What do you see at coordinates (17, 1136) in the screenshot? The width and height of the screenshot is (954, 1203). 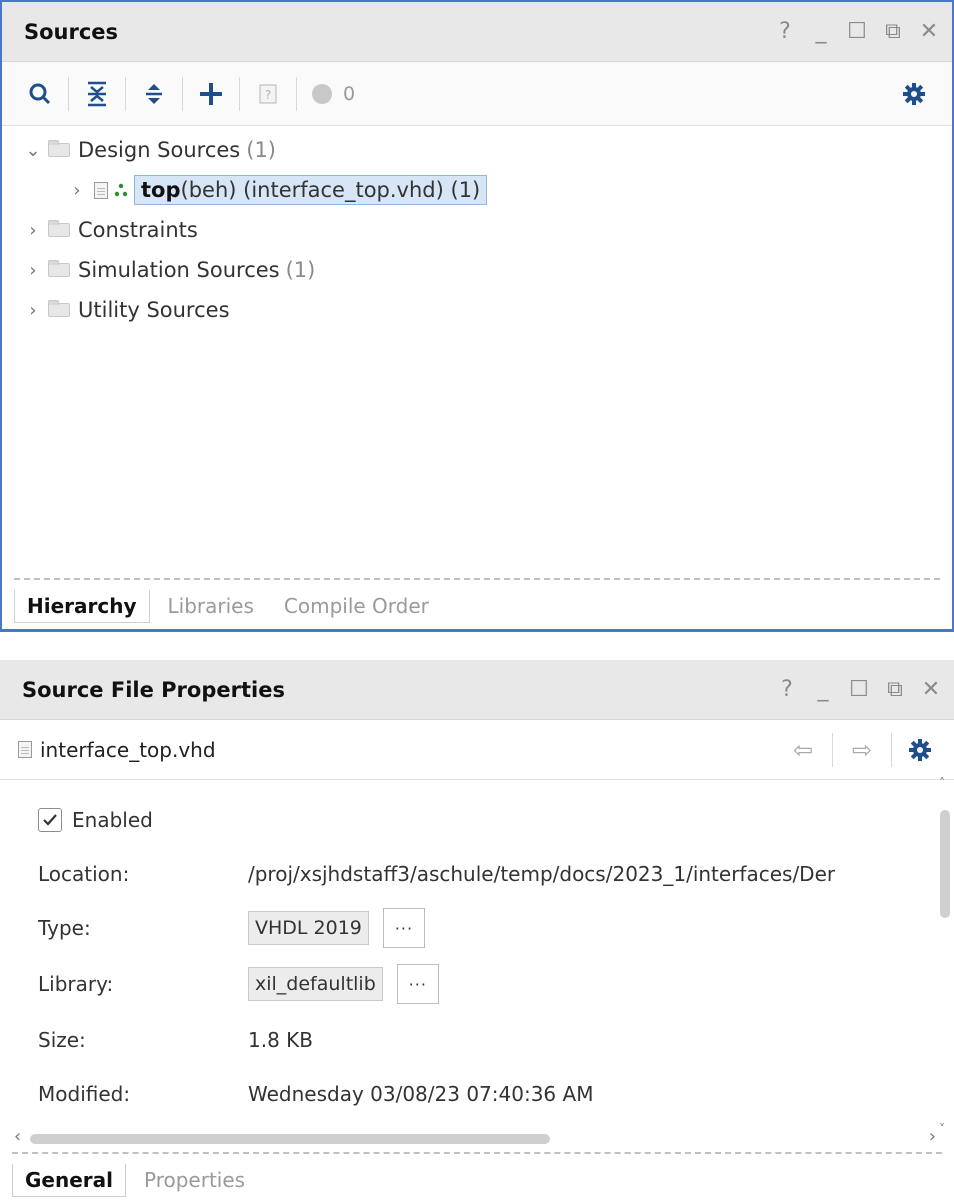 I see `scroll-left-icon: ‹` at bounding box center [17, 1136].